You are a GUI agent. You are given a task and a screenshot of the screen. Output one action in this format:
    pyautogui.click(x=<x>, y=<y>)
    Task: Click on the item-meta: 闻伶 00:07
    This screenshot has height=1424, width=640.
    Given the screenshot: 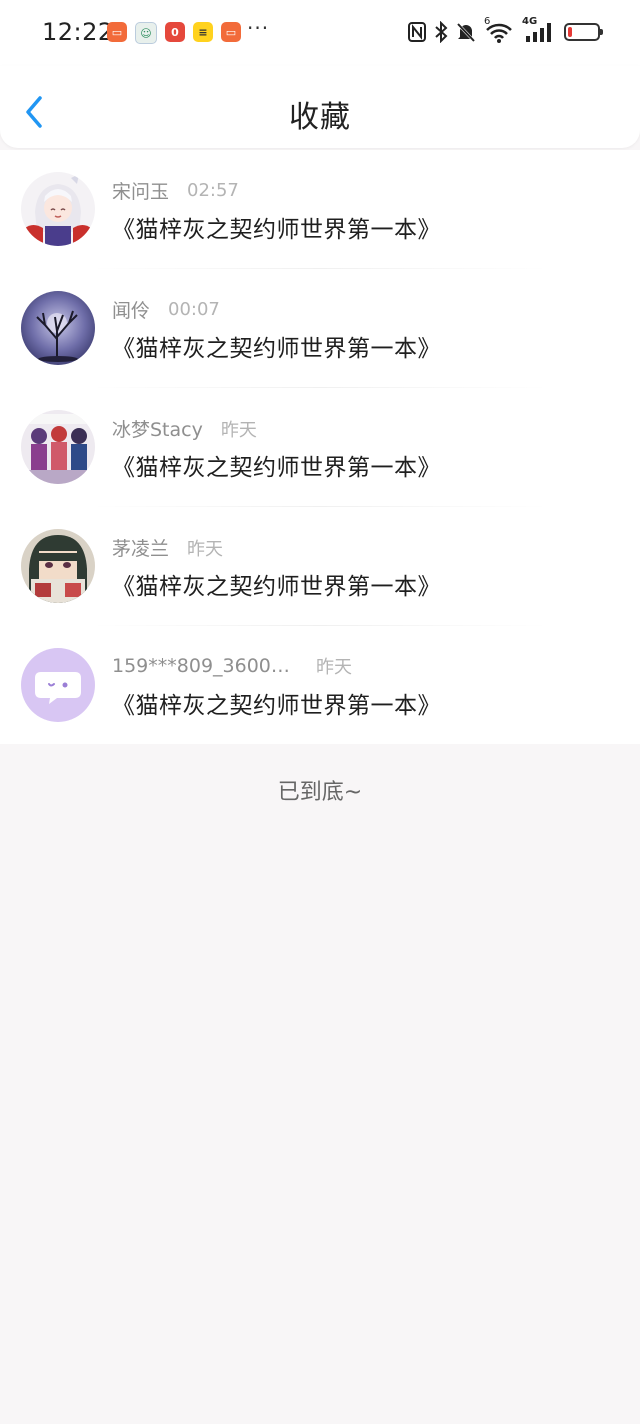 What is the action you would take?
    pyautogui.click(x=166, y=309)
    